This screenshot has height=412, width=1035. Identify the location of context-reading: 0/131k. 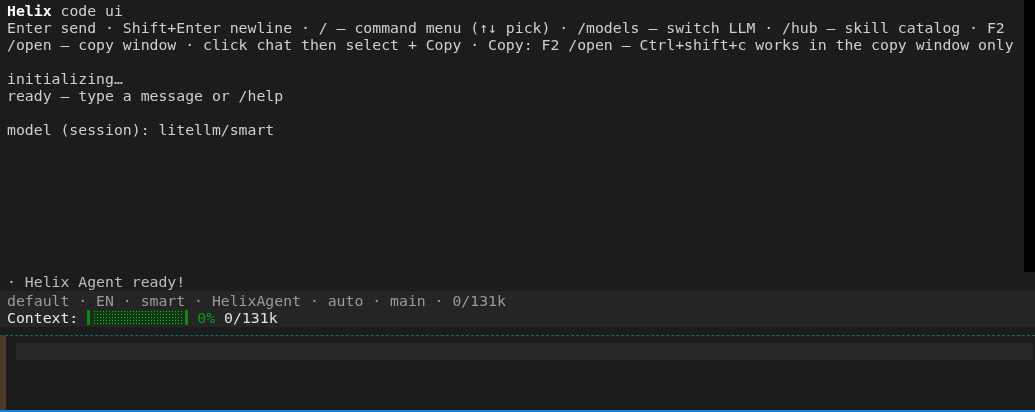
(251, 317).